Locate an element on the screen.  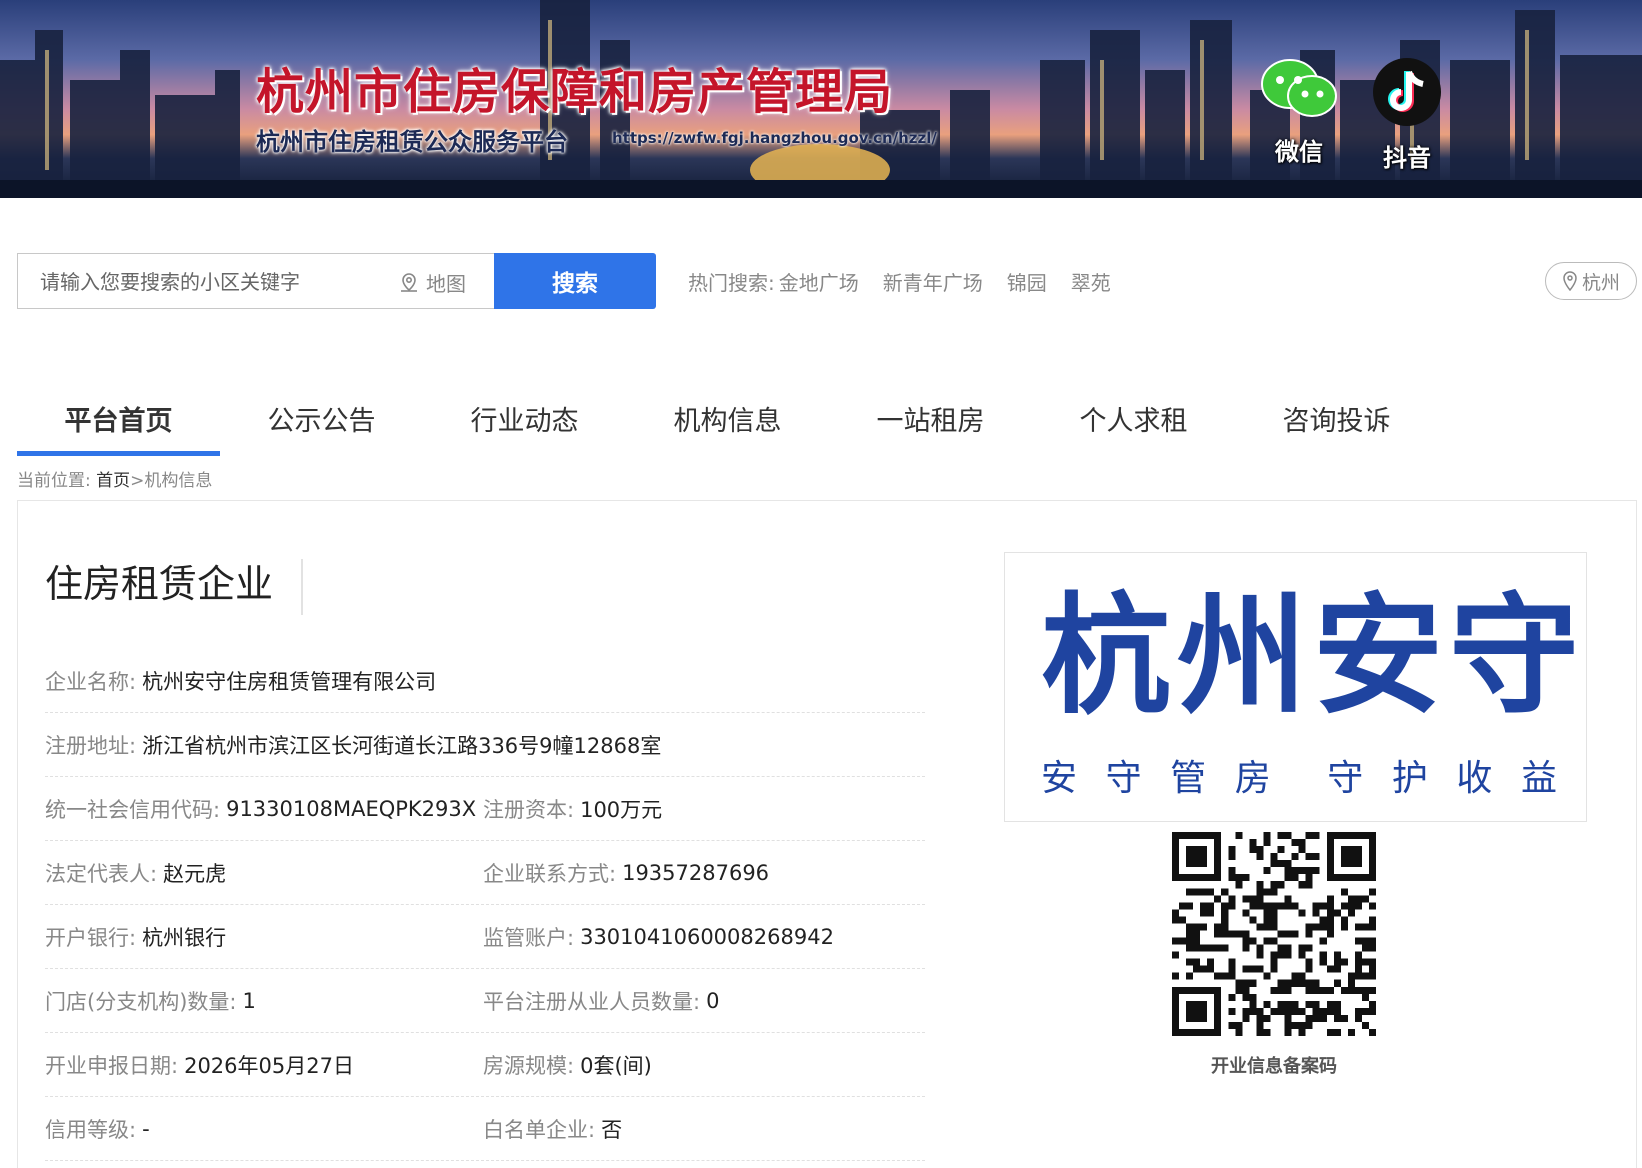
breadcrumb-home: 首页 is located at coordinates (113, 481).